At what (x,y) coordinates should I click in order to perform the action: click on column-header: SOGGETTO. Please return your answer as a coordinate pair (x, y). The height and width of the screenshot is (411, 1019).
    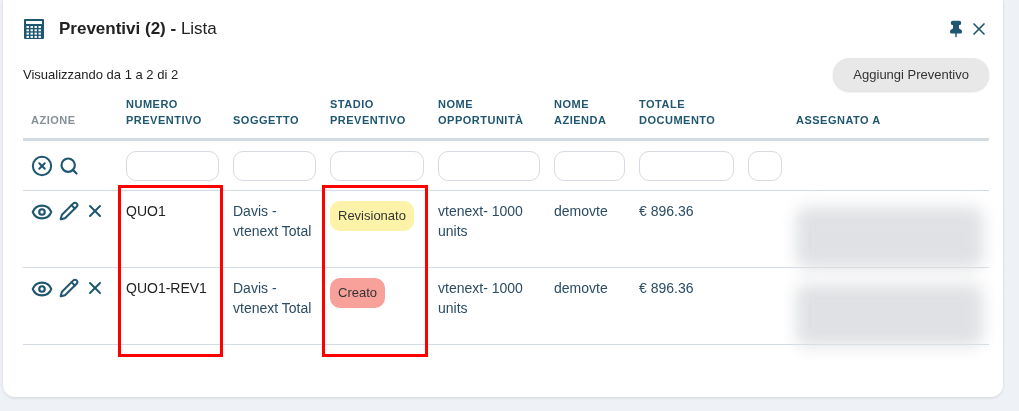
    Looking at the image, I should click on (266, 120).